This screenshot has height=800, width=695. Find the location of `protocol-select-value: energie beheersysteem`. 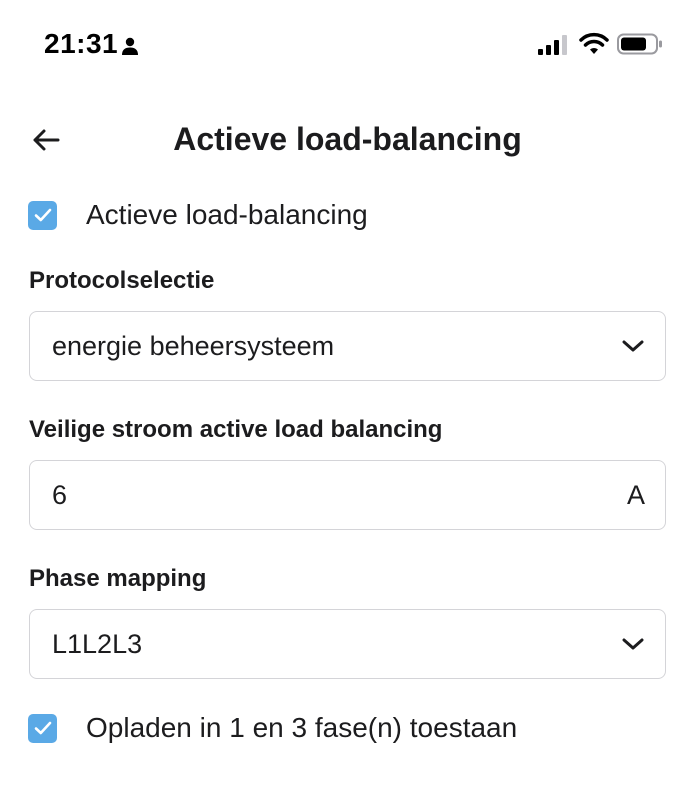

protocol-select-value: energie beheersysteem is located at coordinates (193, 345).